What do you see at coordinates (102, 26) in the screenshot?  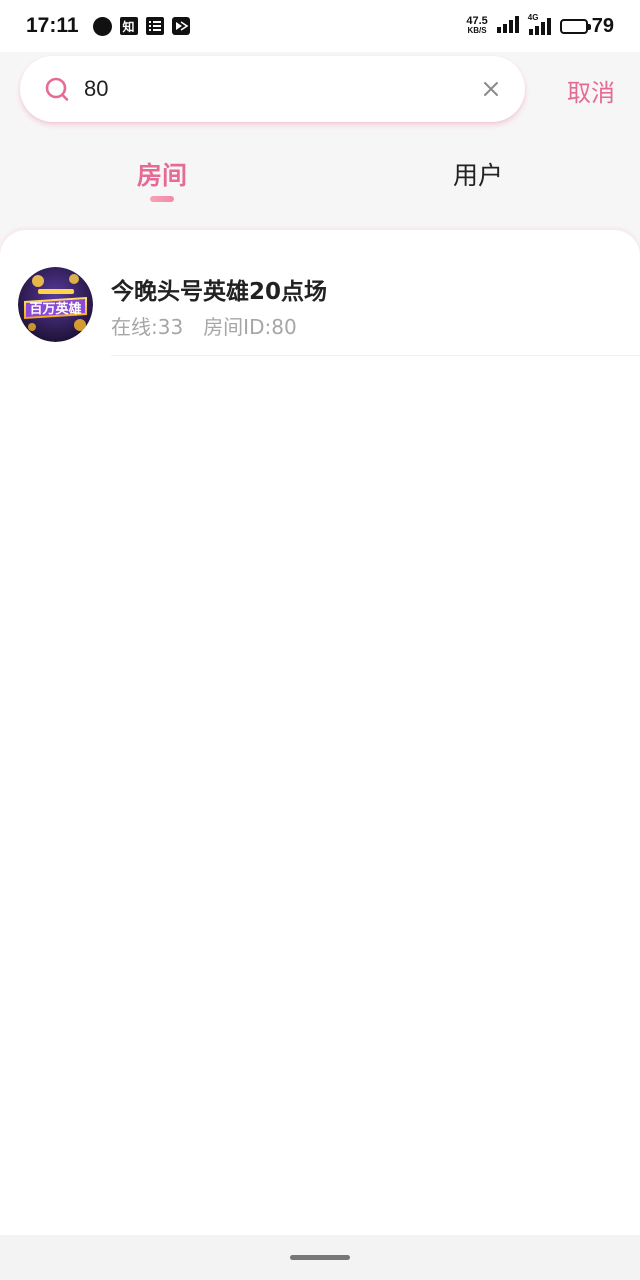 I see `chat-bubble-icon` at bounding box center [102, 26].